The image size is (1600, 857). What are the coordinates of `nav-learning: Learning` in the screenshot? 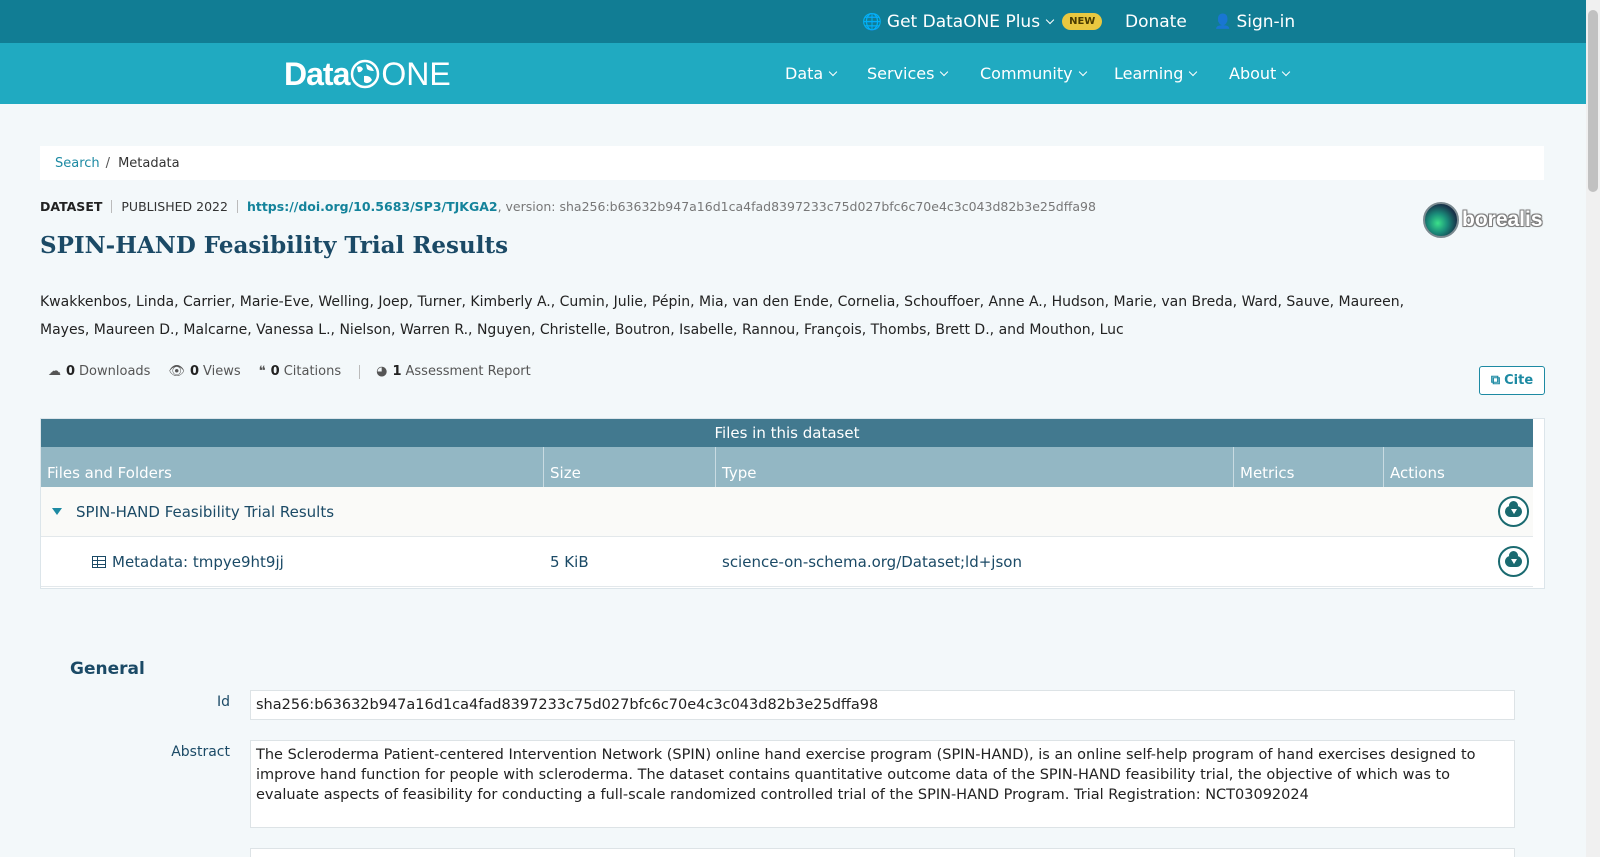 It's located at (1156, 73).